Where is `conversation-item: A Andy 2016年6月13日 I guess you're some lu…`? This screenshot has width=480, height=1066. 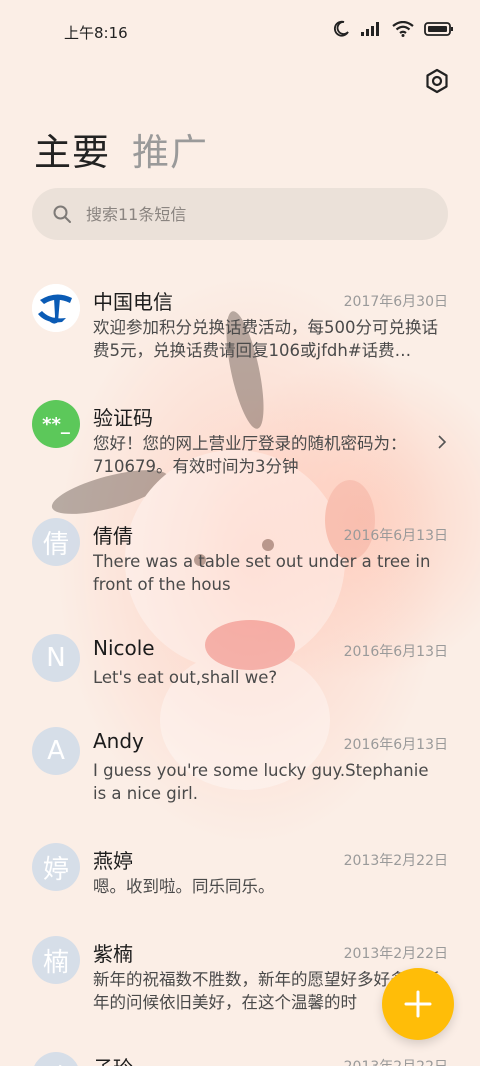
conversation-item: A Andy 2016年6月13日 I guess you're some lu… is located at coordinates (240, 770).